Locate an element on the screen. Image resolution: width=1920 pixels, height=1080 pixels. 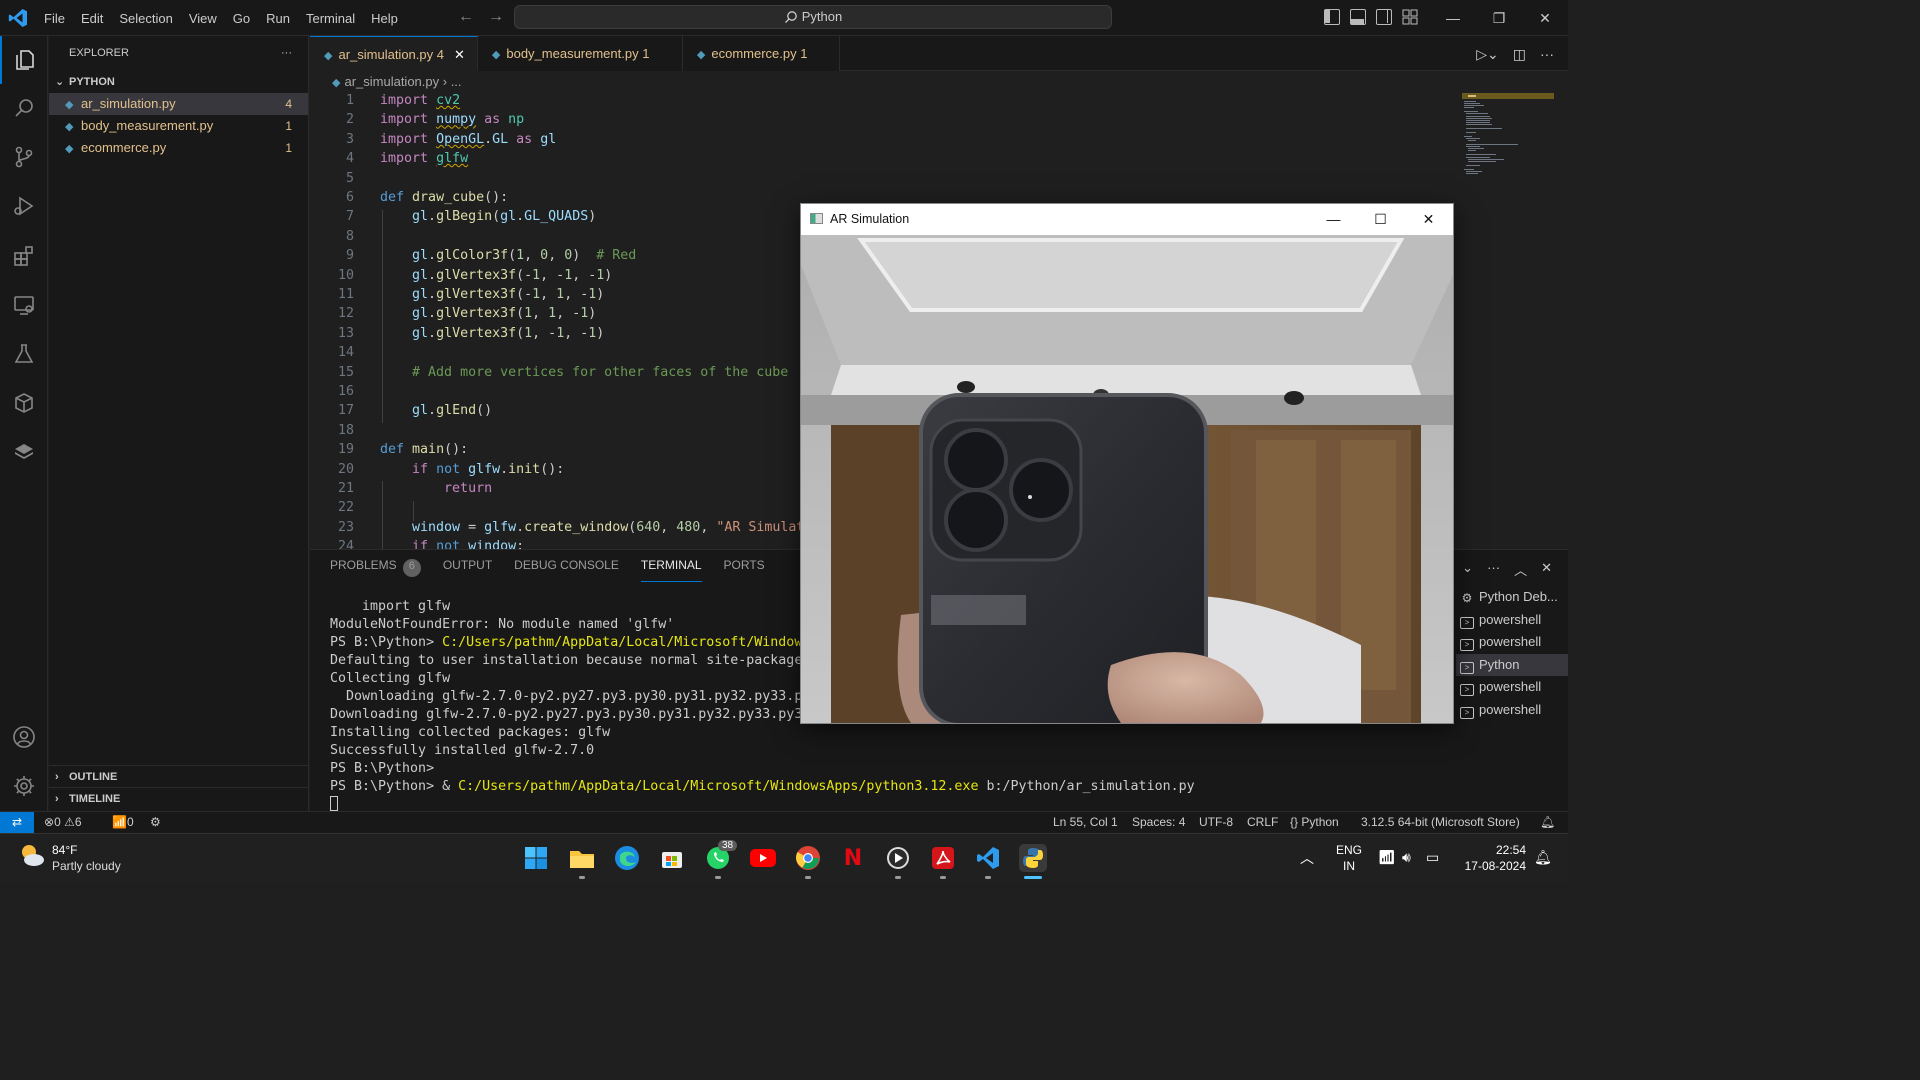
tab-problems: PROBLEMS 6 is located at coordinates (375, 570).